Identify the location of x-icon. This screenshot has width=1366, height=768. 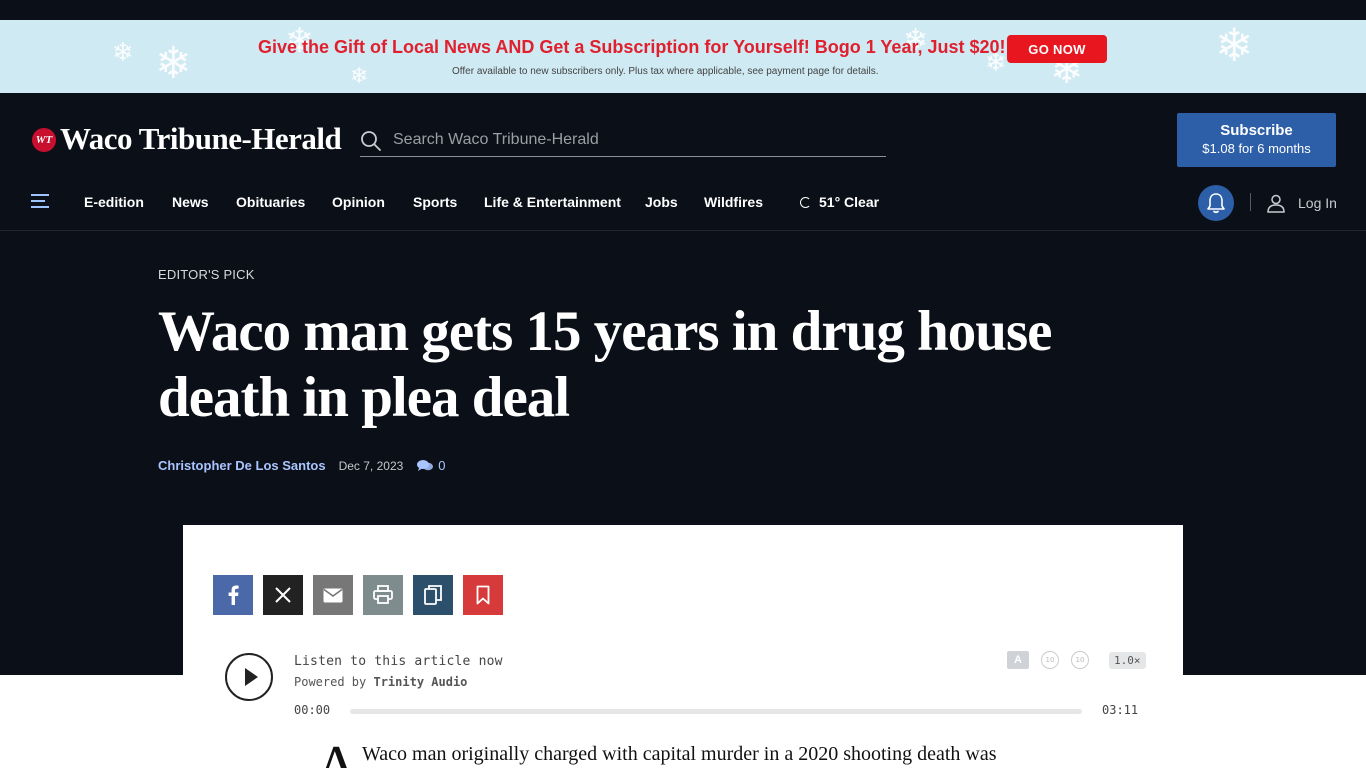
(283, 595).